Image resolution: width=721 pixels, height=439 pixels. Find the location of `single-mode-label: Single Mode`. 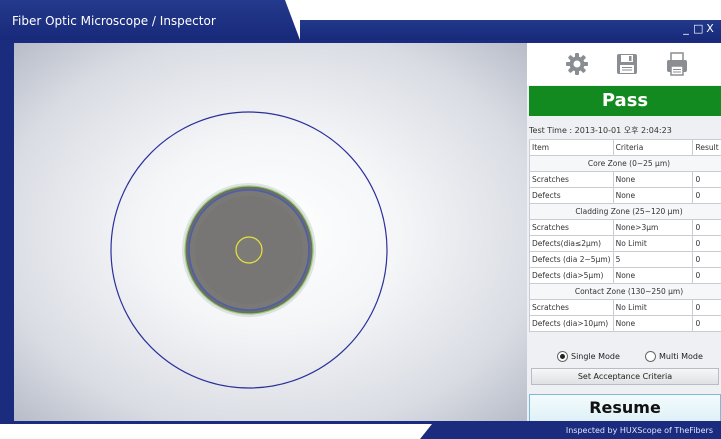

single-mode-label: Single Mode is located at coordinates (595, 356).